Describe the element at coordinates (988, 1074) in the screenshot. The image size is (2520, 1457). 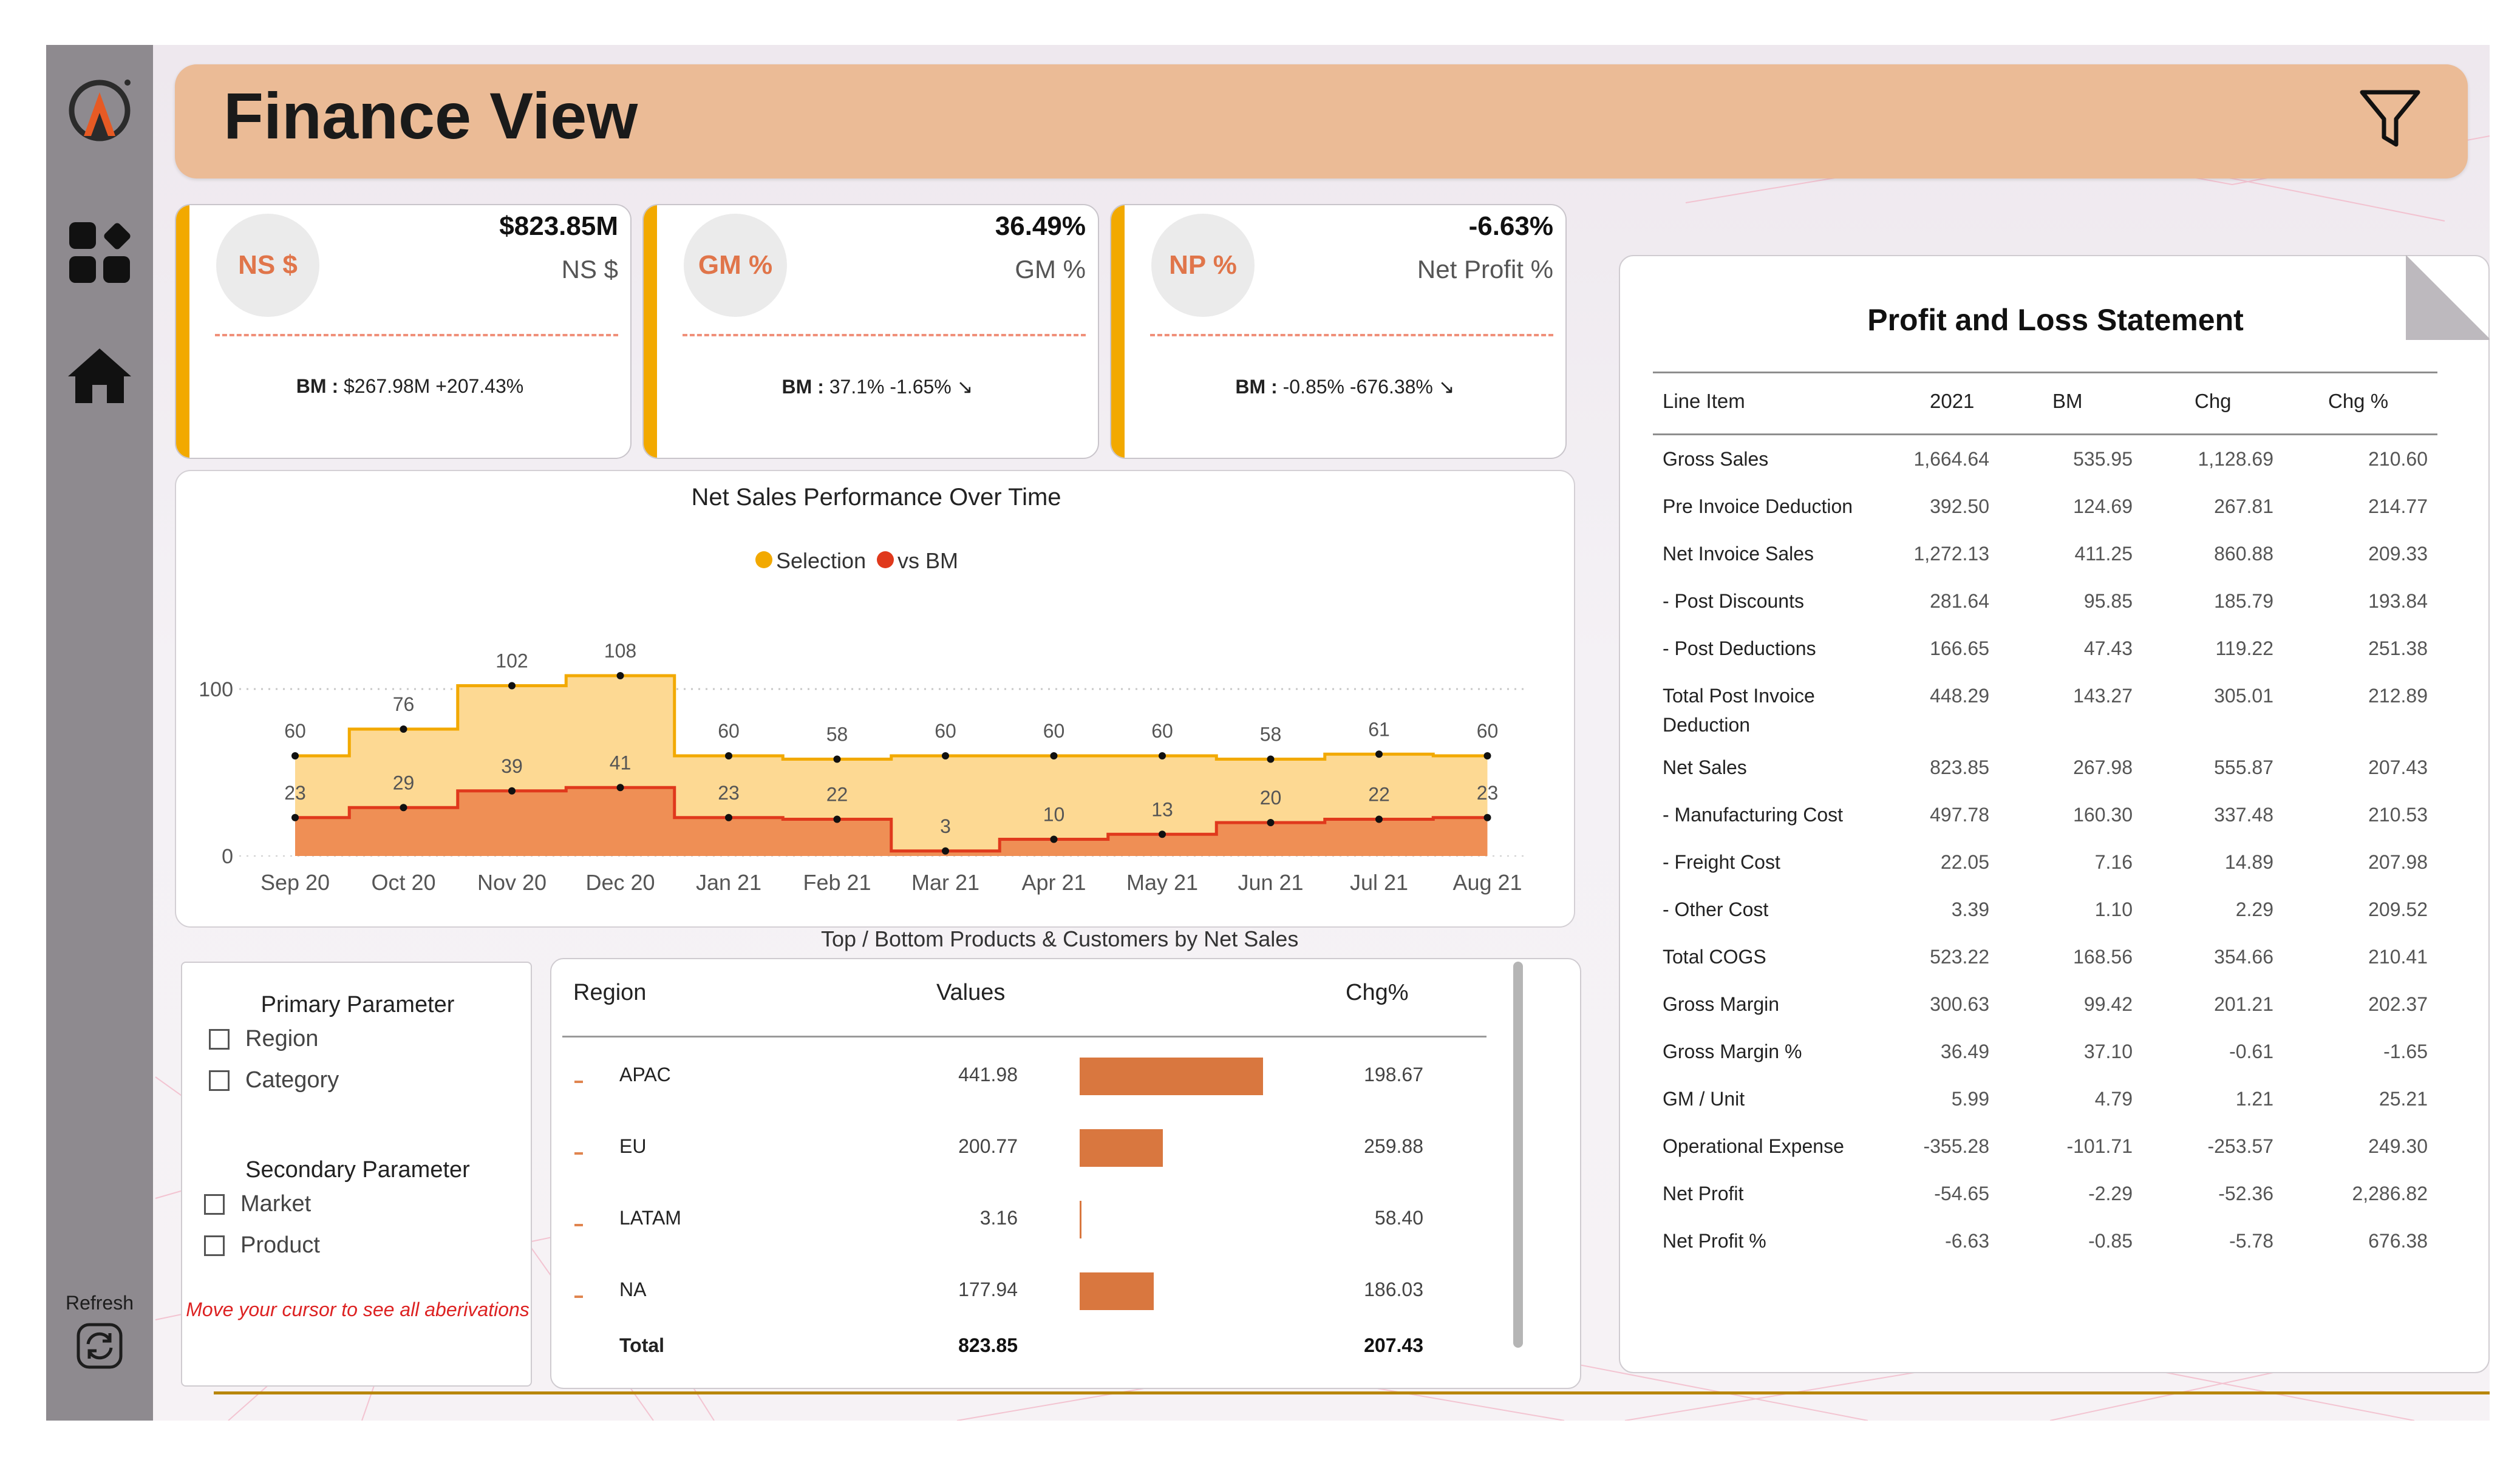
I see `region-value: 441.98` at that location.